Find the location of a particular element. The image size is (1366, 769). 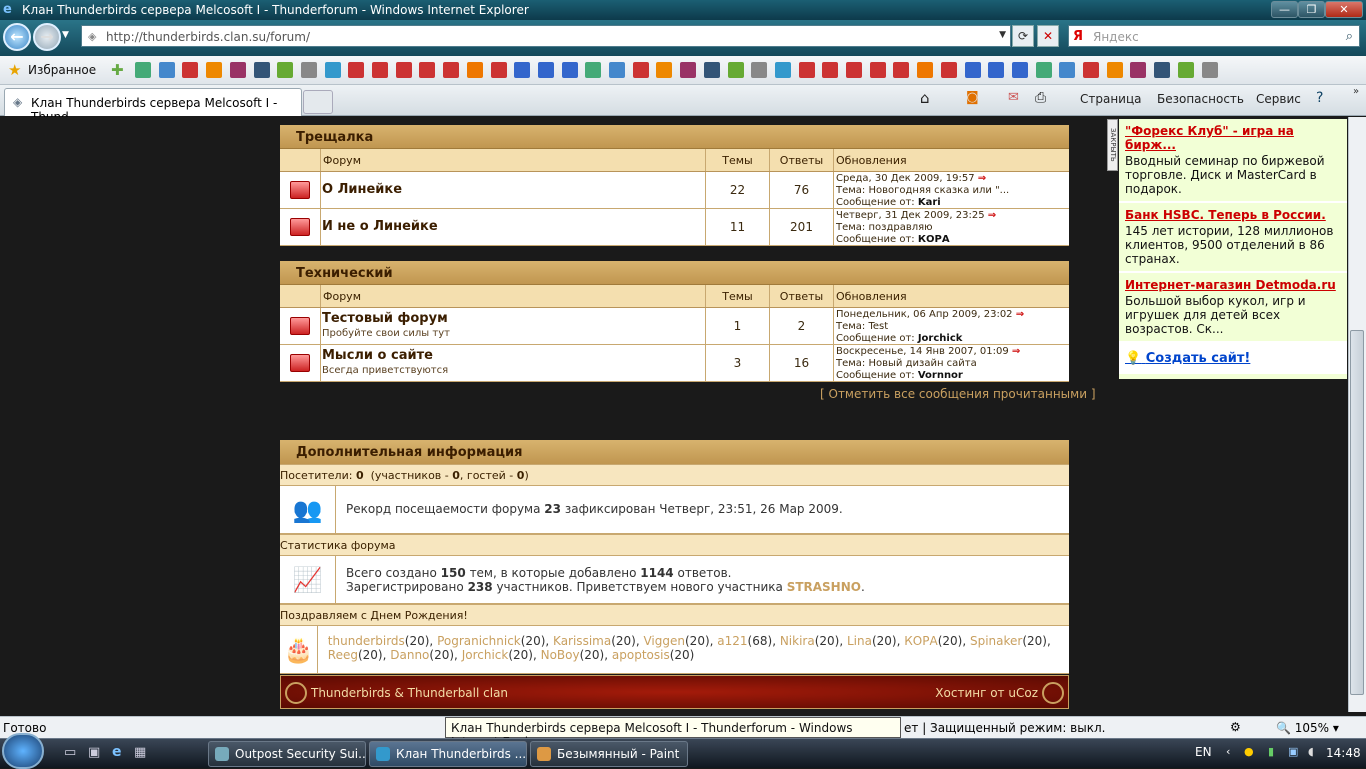

forum-link: Тестовый форум is located at coordinates (513, 318).